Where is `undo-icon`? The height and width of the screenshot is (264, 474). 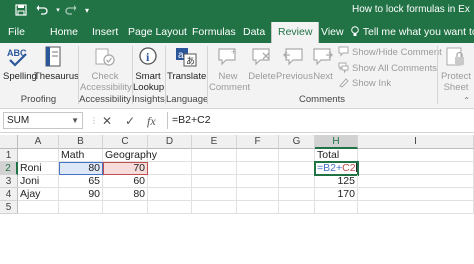 undo-icon is located at coordinates (42, 11).